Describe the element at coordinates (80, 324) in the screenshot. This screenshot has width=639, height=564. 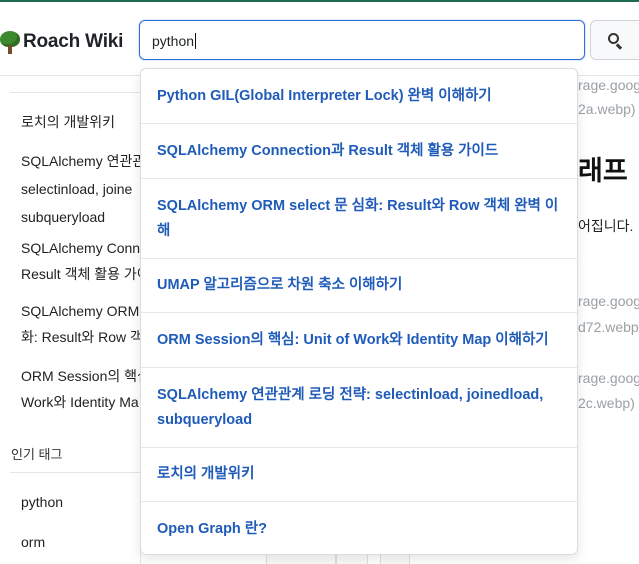
I see `sidebar-item: SQLAlchemy ORM 화: Result와 Row 객` at that location.